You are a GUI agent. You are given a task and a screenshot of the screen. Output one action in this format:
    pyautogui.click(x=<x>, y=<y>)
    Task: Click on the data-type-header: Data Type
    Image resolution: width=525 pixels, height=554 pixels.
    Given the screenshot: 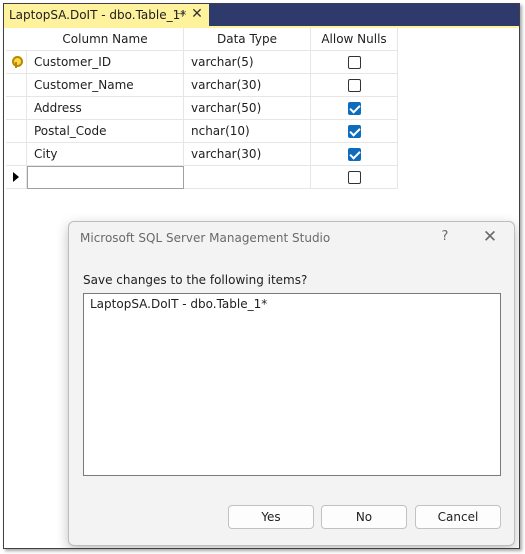 What is the action you would take?
    pyautogui.click(x=247, y=39)
    